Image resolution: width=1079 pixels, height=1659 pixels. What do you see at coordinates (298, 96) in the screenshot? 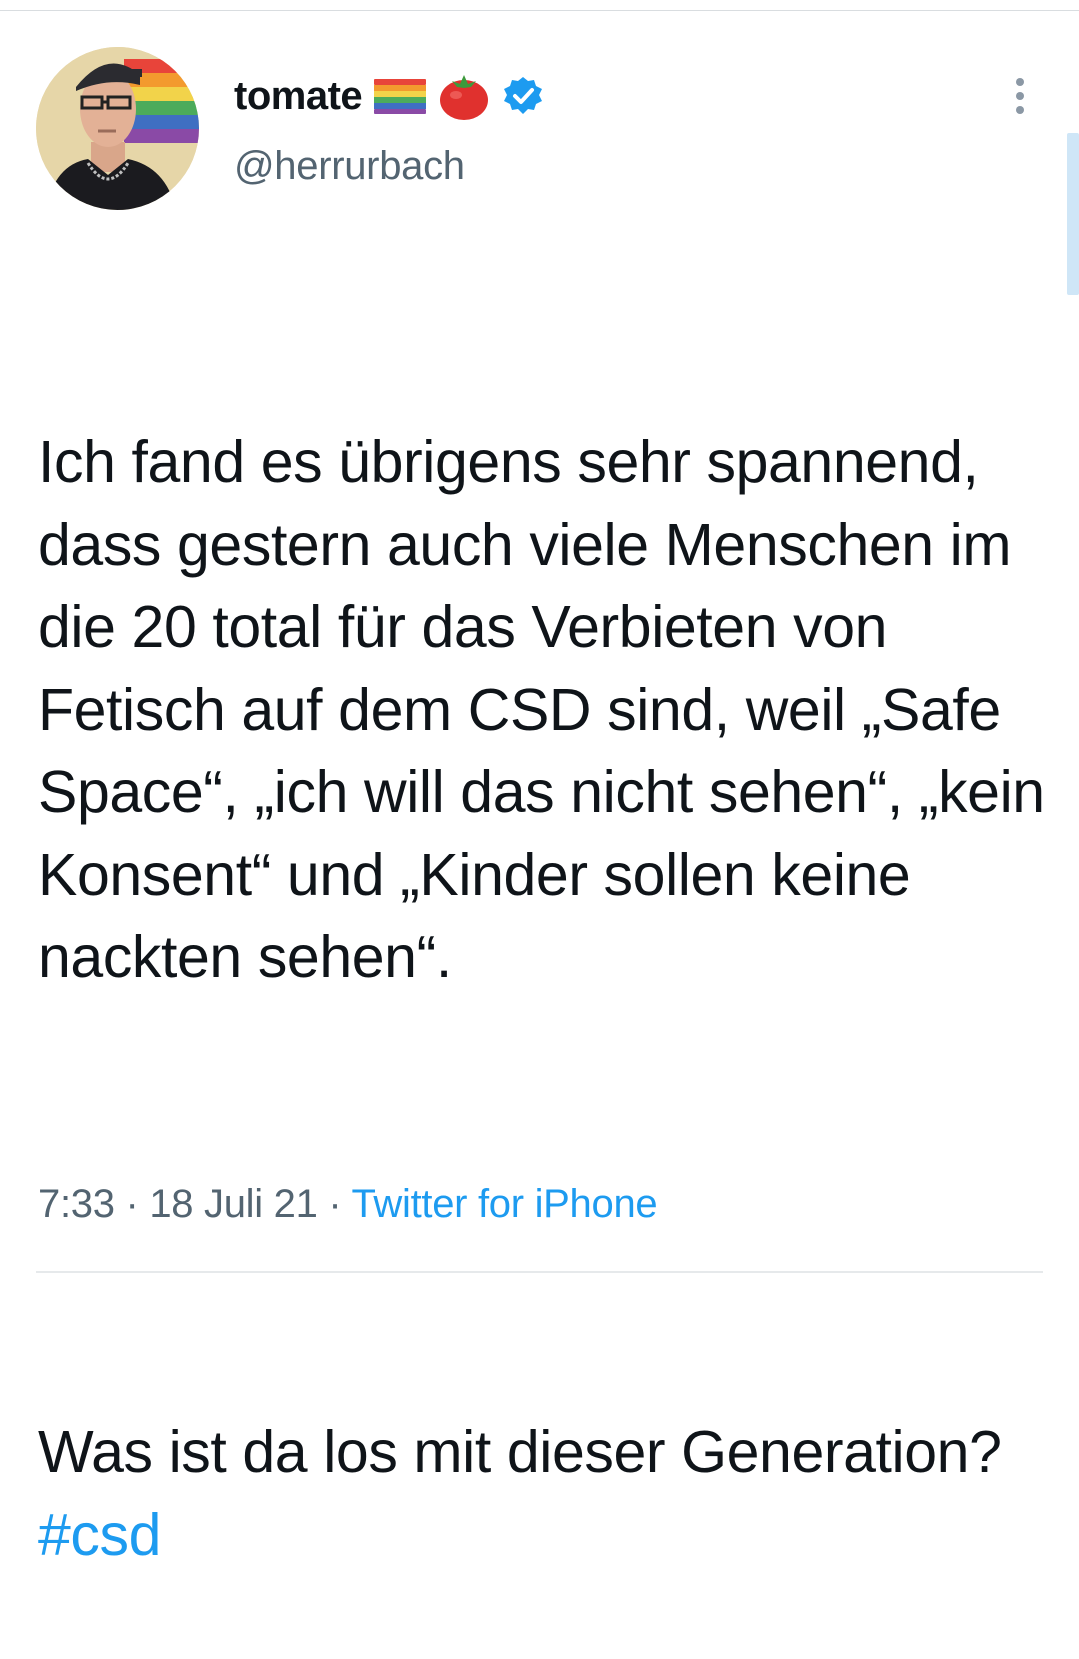
I see `author-display-name: tomate` at bounding box center [298, 96].